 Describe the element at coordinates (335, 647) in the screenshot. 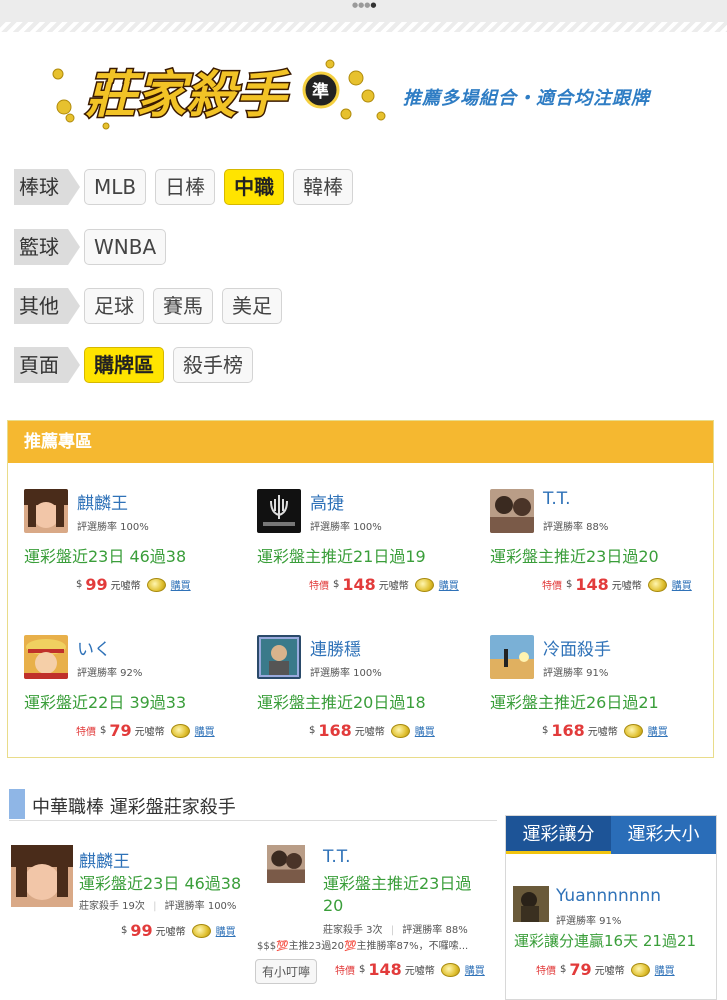

I see `card-name: 連勝穩` at that location.